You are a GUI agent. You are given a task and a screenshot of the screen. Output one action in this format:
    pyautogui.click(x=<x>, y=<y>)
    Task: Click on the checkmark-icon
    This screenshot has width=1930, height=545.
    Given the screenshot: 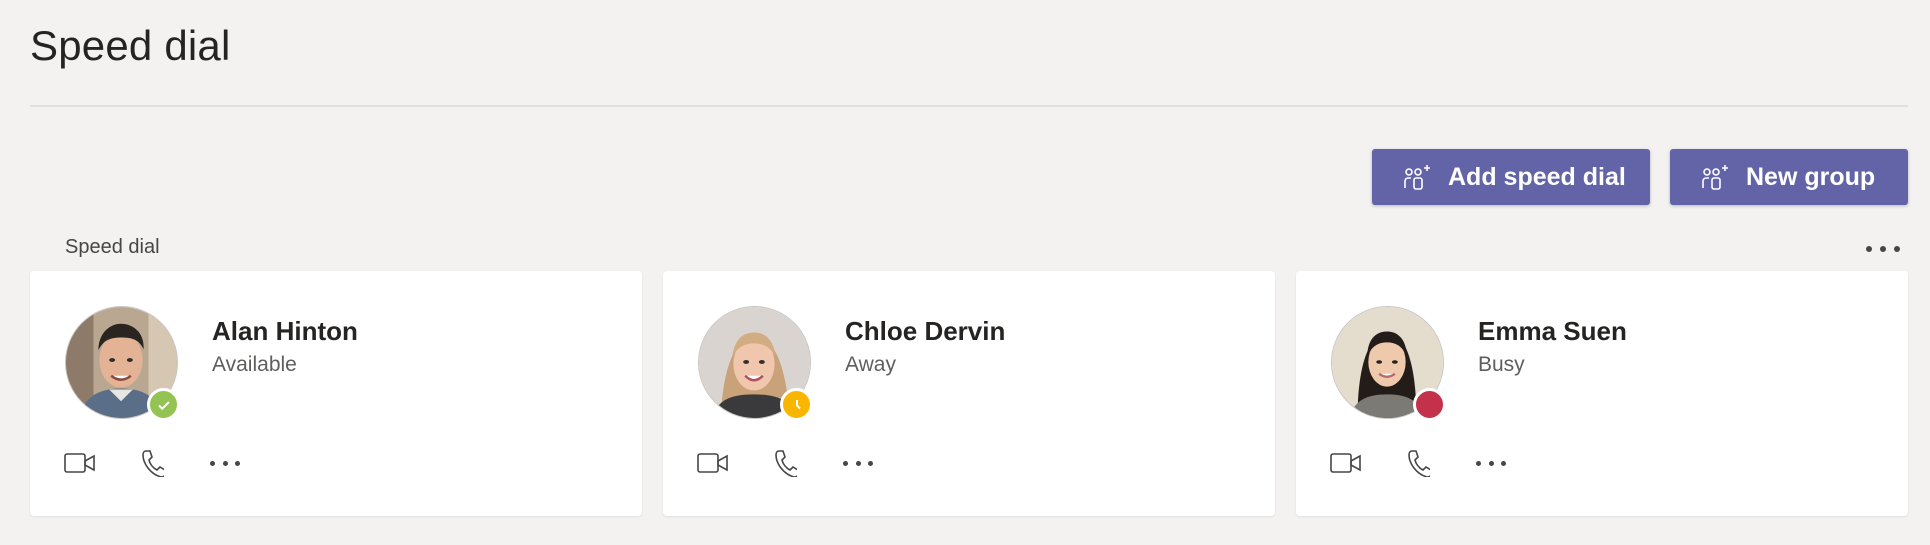 What is the action you would take?
    pyautogui.click(x=163, y=405)
    